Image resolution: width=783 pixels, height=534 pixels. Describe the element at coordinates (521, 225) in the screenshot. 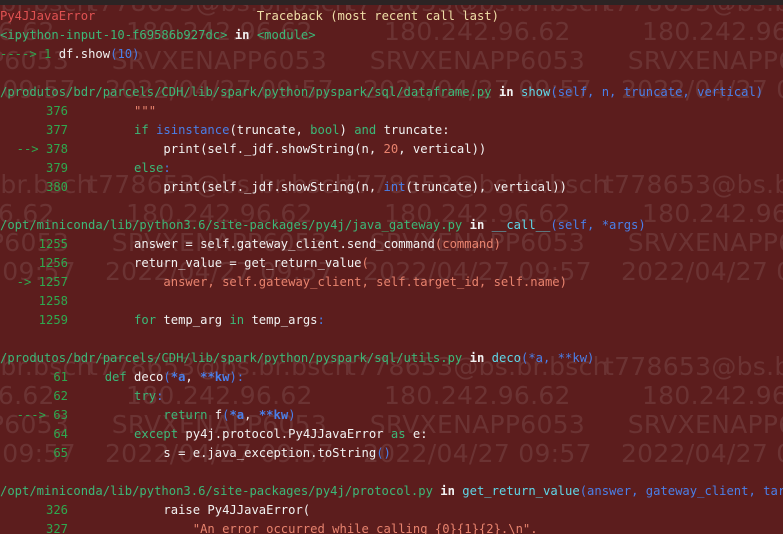

I see `frame-function-name: __call__` at that location.